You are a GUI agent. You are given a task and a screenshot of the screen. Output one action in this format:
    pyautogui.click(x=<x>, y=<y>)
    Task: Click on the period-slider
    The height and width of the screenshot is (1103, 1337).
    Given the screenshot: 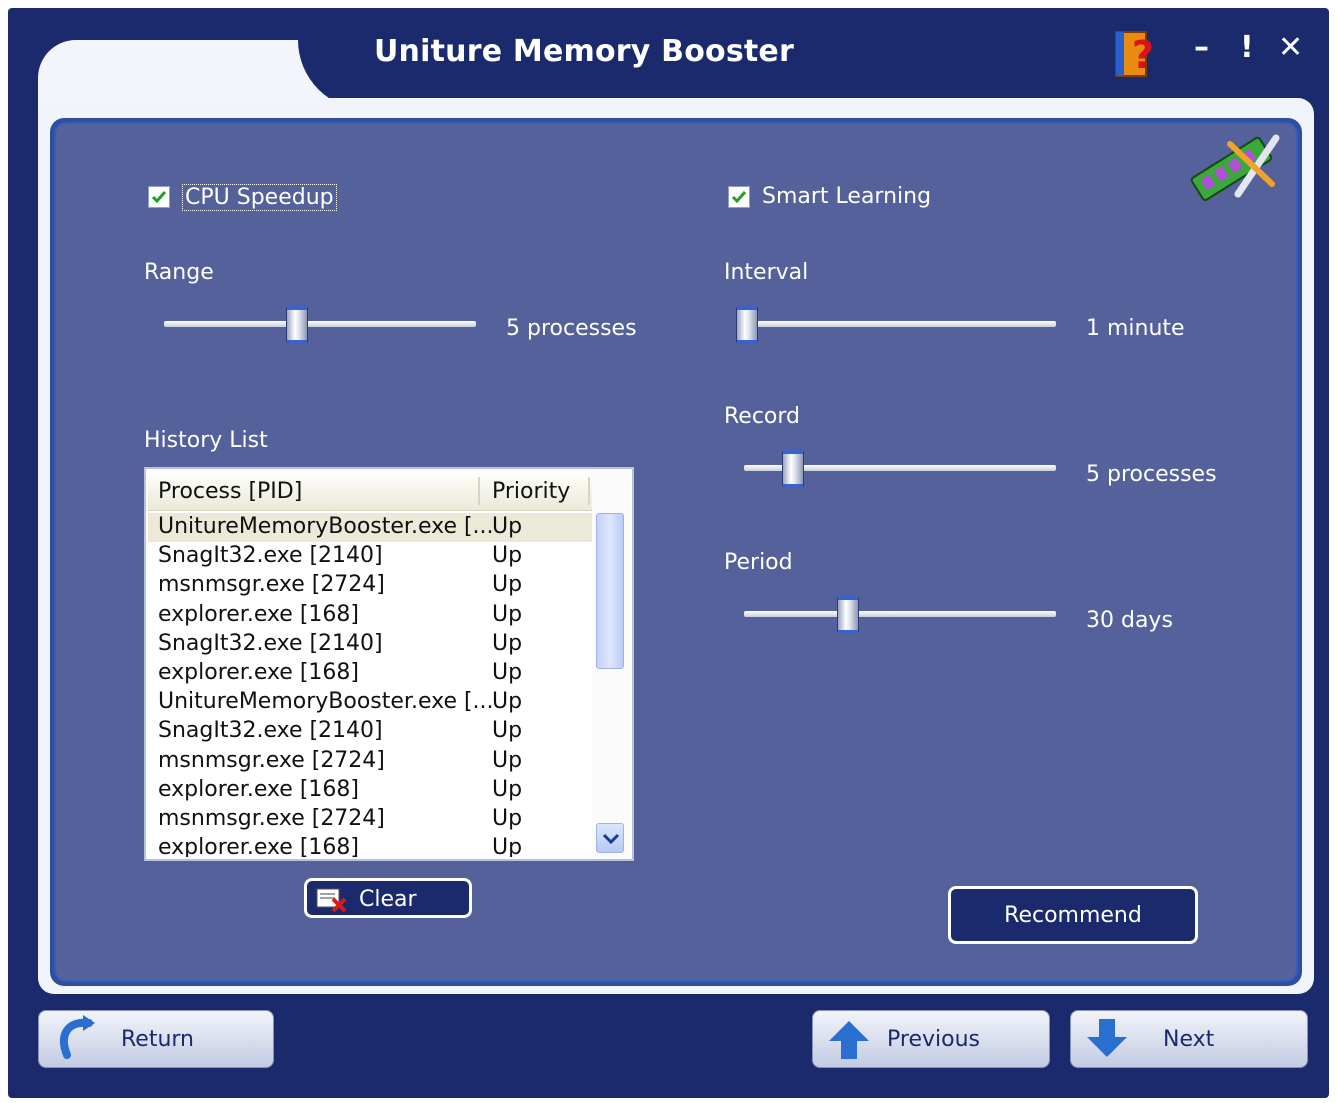 What is the action you would take?
    pyautogui.click(x=900, y=615)
    